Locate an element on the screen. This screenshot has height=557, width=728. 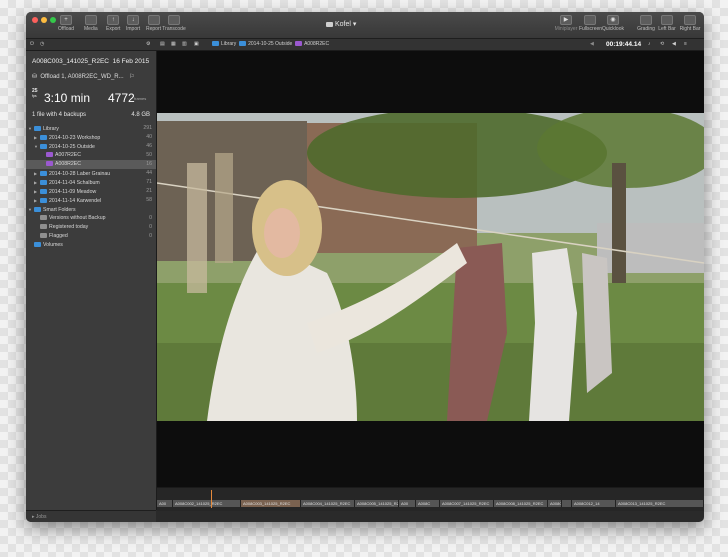
window-title: Kofel ▾ is located at coordinates (341, 24).